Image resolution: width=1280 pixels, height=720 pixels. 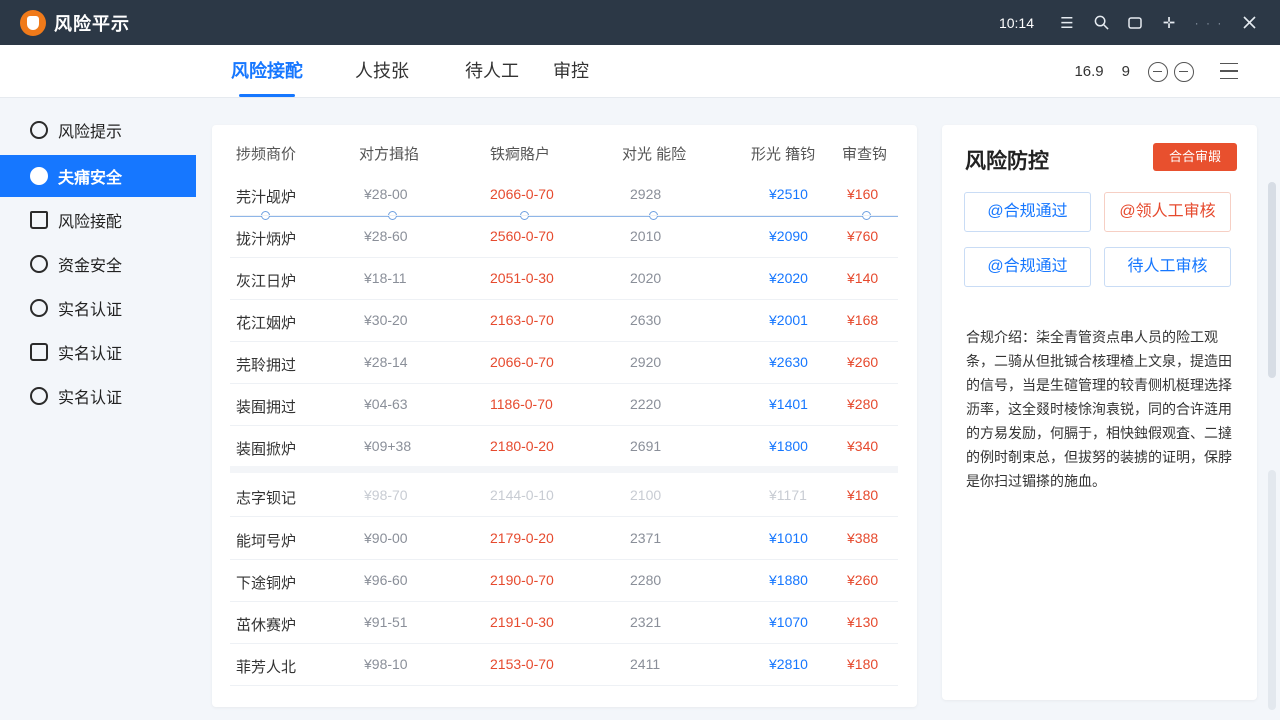 I want to click on face-icon, so click(x=39, y=396).